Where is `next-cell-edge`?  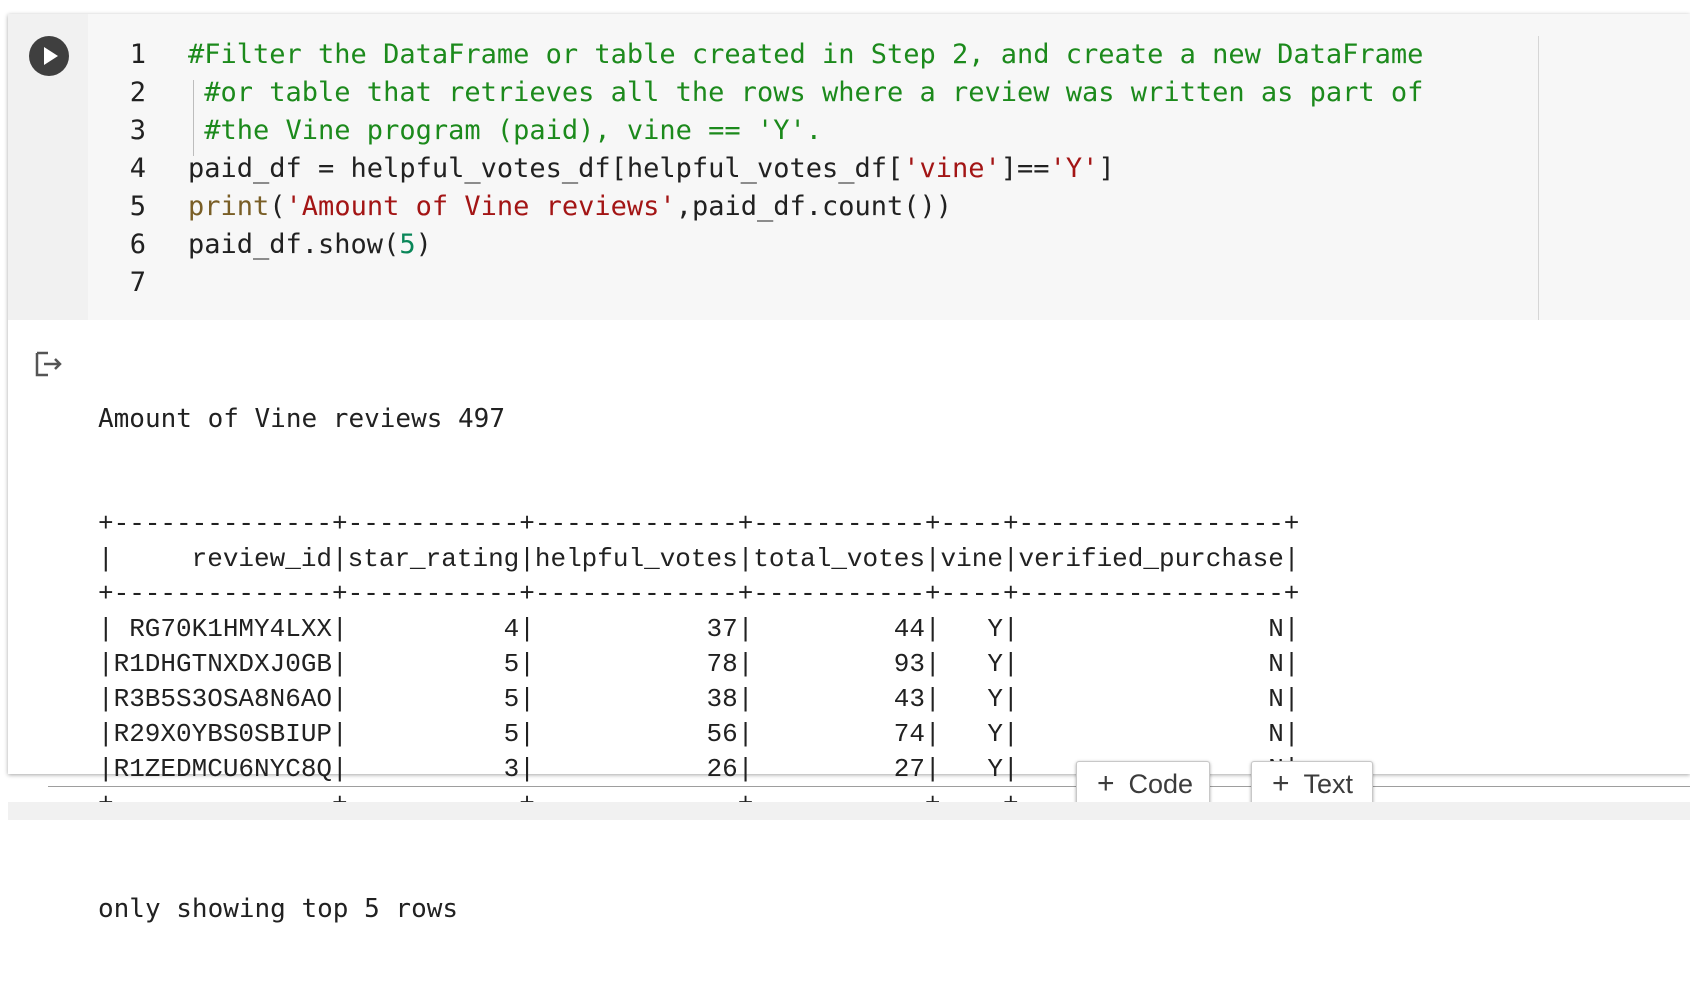 next-cell-edge is located at coordinates (849, 811).